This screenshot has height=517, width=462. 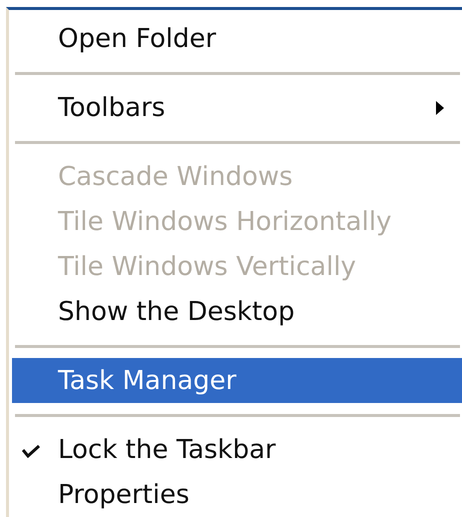 What do you see at coordinates (237, 380) in the screenshot?
I see `menu-item: Task Manager` at bounding box center [237, 380].